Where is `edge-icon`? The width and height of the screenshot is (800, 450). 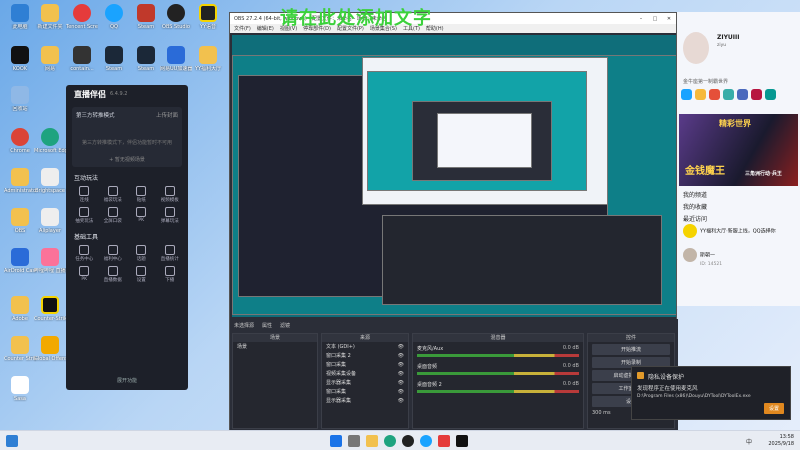 edge-icon is located at coordinates (390, 441).